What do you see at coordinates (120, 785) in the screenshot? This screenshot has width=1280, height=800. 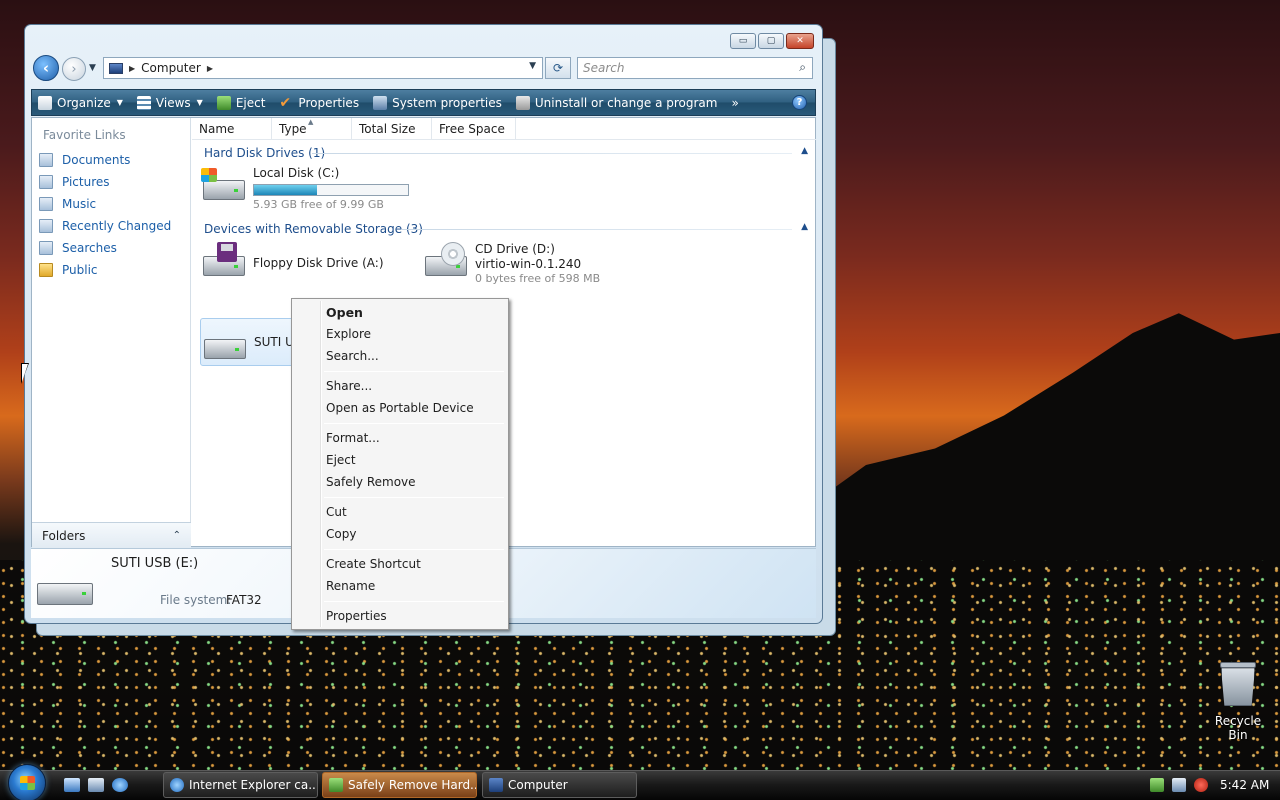 I see `internet-explorer-icon` at bounding box center [120, 785].